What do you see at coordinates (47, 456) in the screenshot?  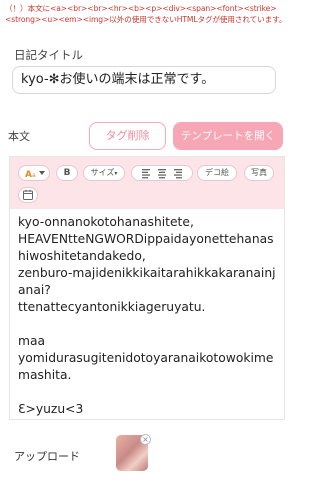 I see `upload-label: アップロード` at bounding box center [47, 456].